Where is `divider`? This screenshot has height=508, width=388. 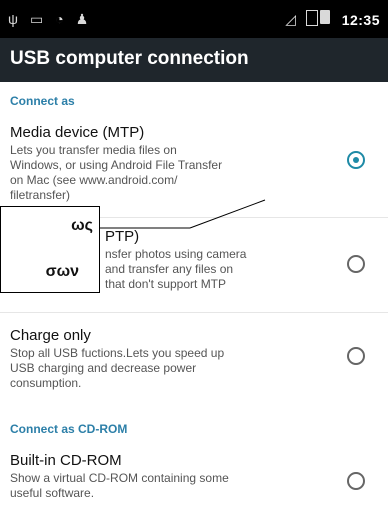 divider is located at coordinates (194, 312).